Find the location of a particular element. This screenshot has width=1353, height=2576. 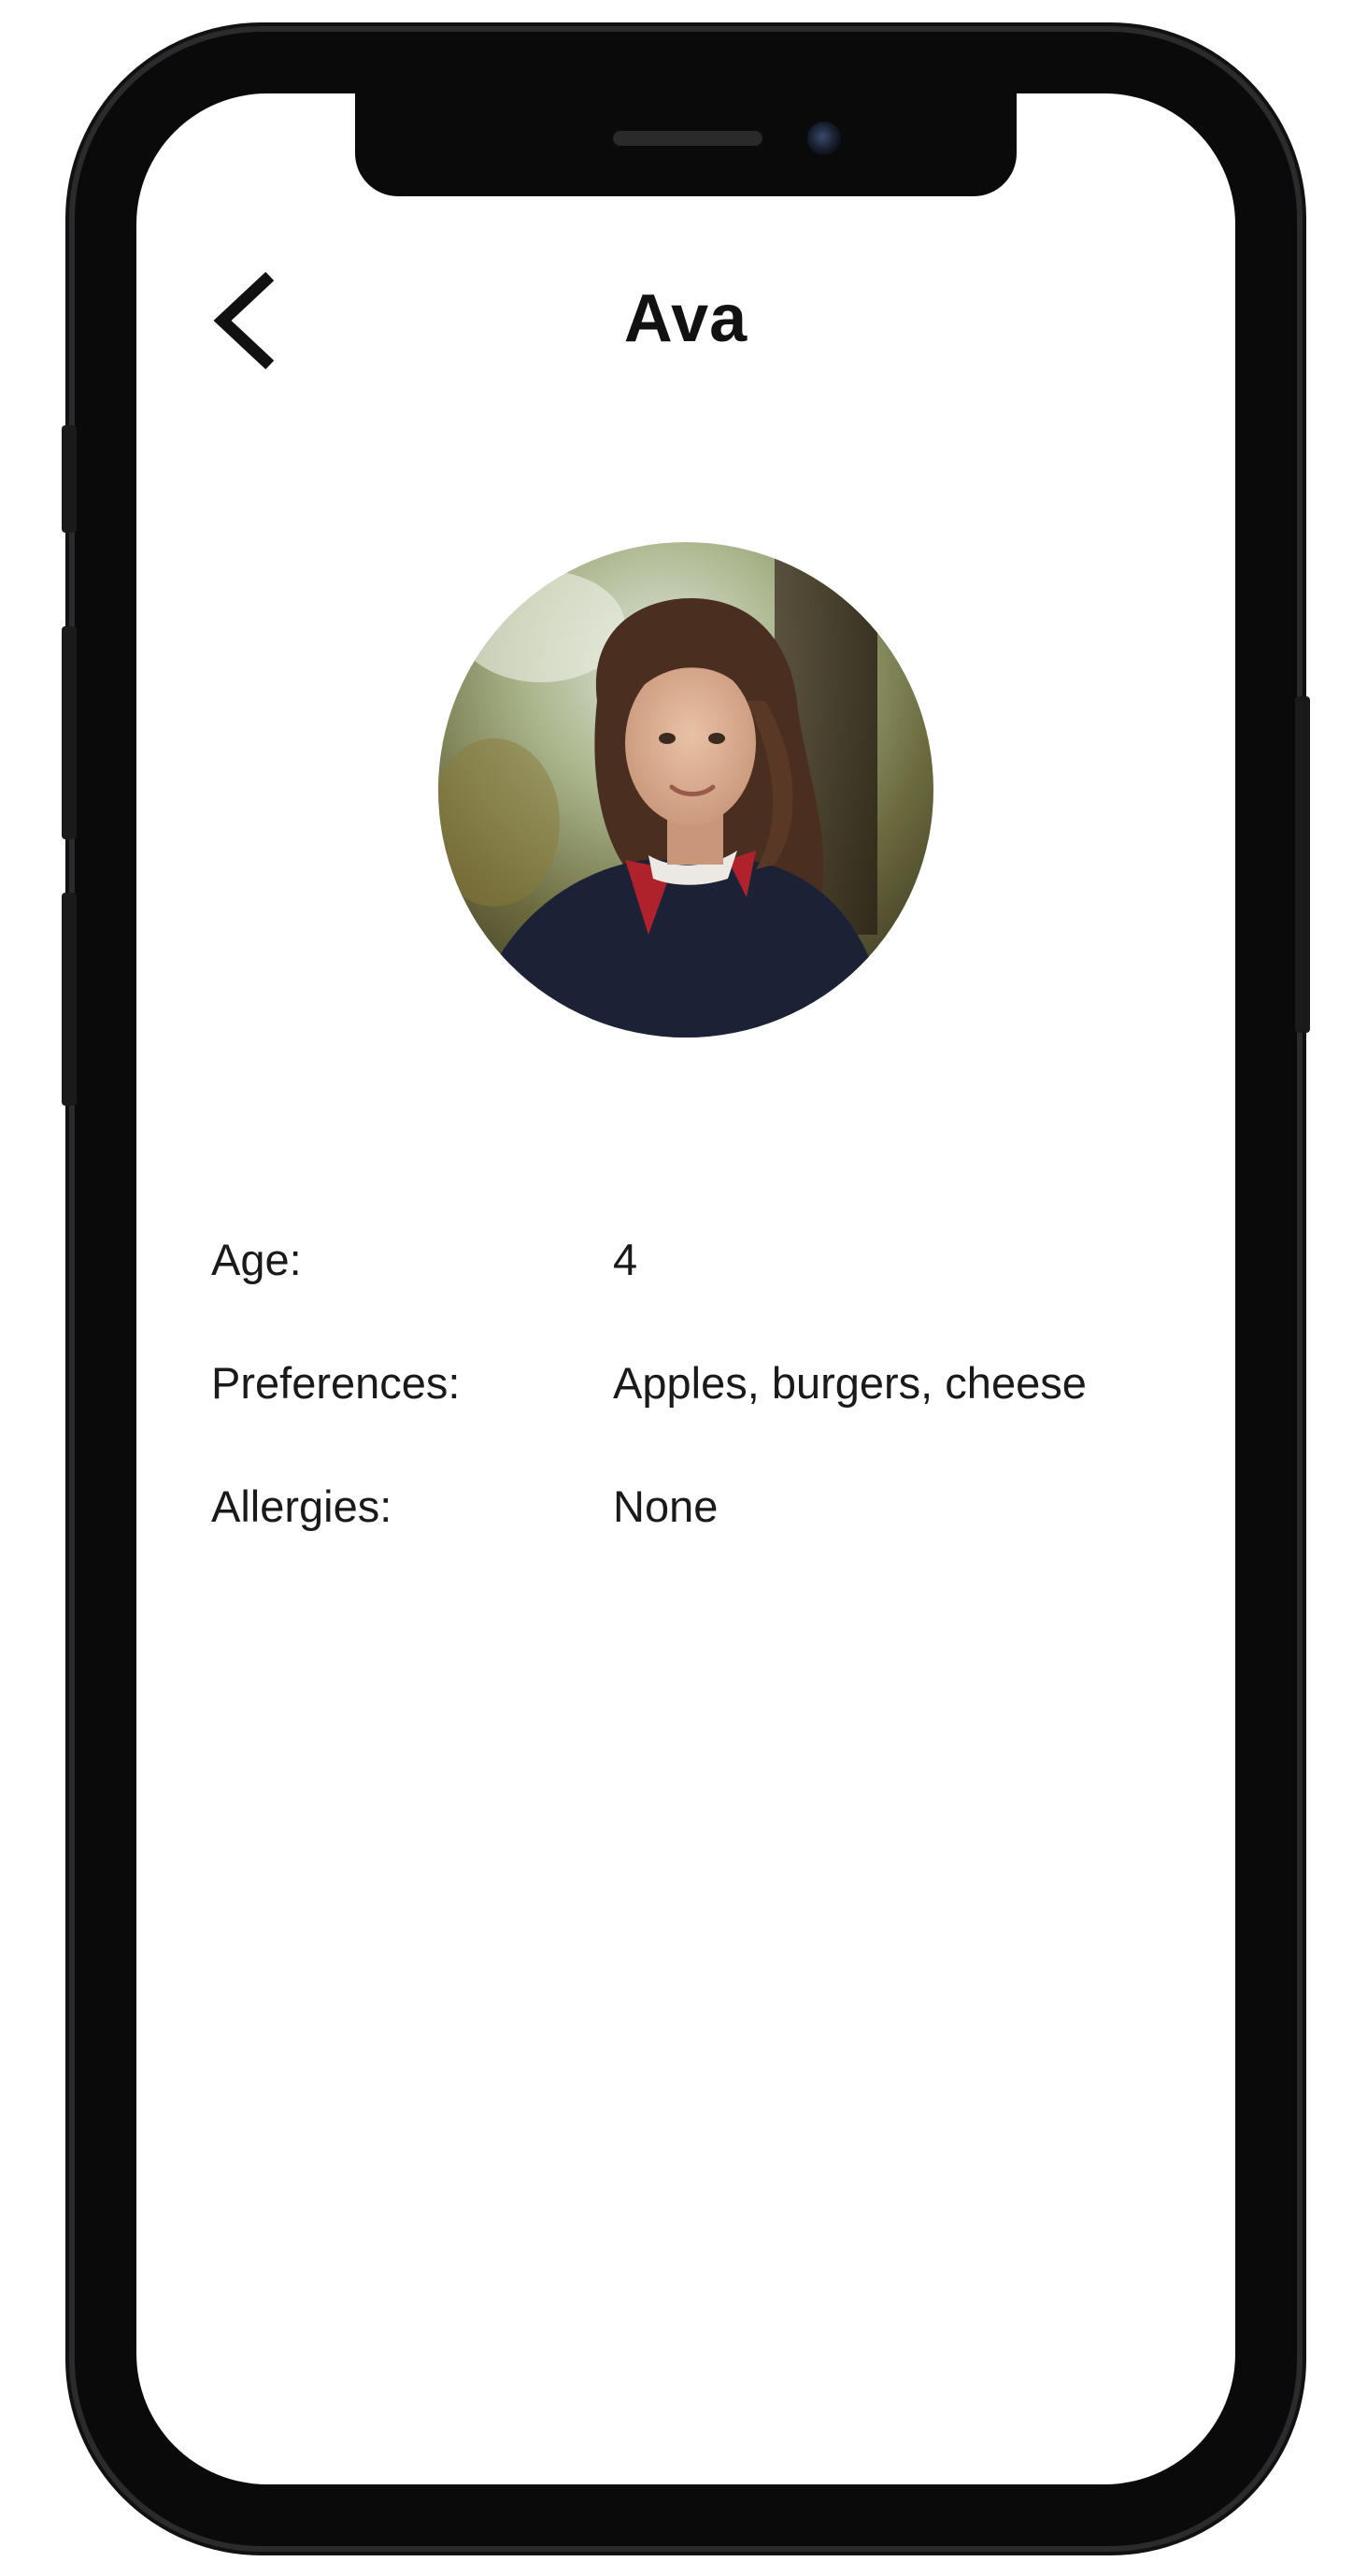

front-camera is located at coordinates (824, 138).